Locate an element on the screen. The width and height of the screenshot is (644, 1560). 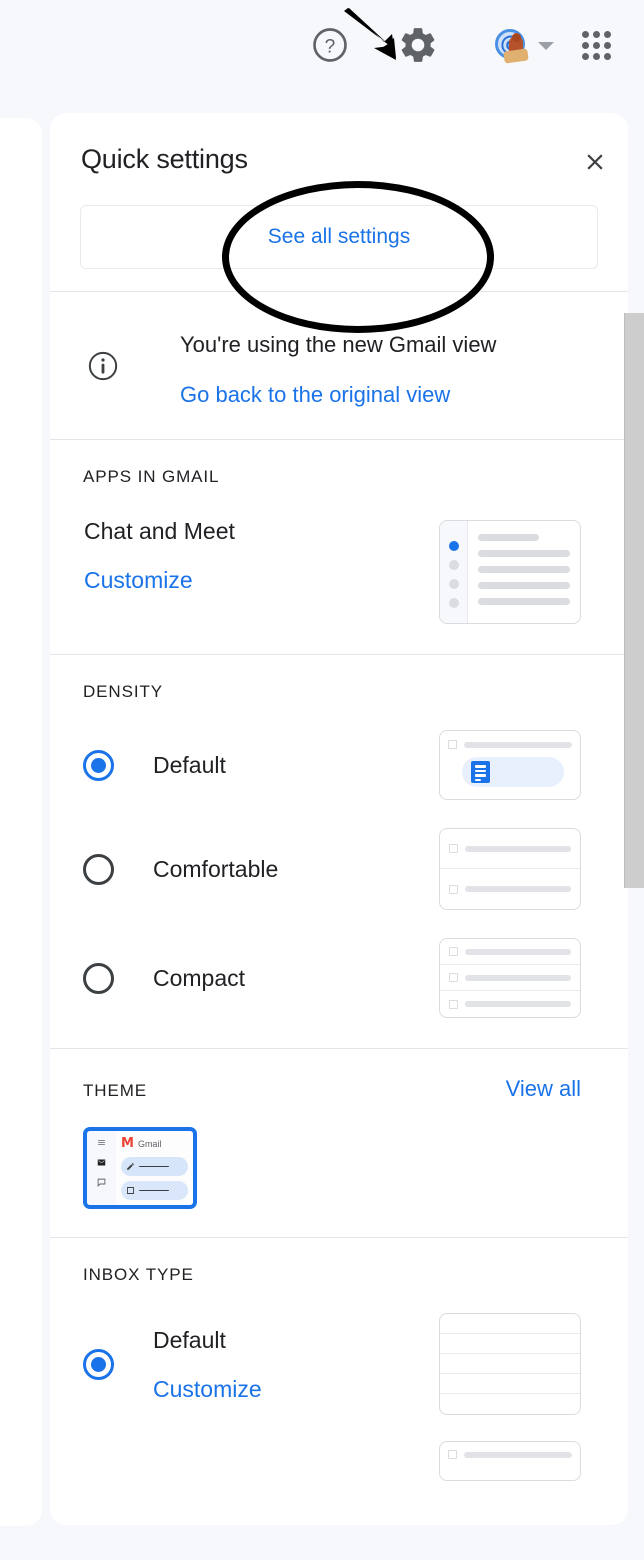
avatar-figure-base is located at coordinates (516, 56).